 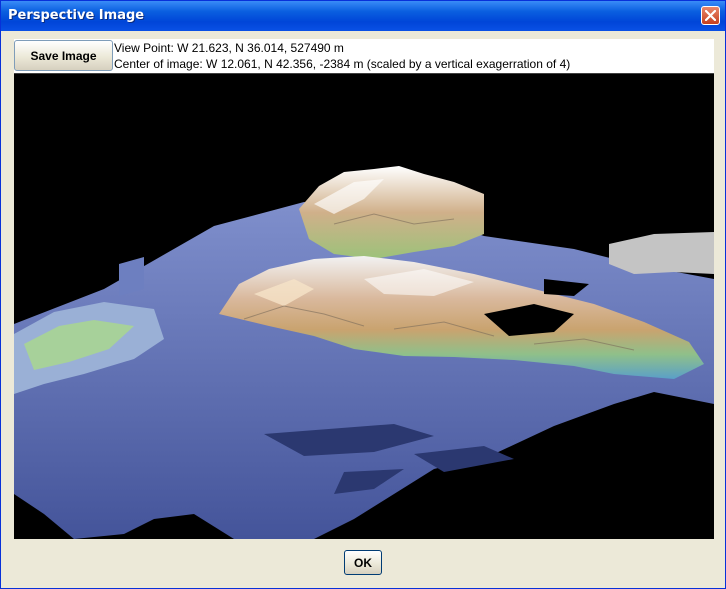 What do you see at coordinates (229, 48) in the screenshot?
I see `view-point-text: View Point: W 21.623, N 36.014, 527490 m` at bounding box center [229, 48].